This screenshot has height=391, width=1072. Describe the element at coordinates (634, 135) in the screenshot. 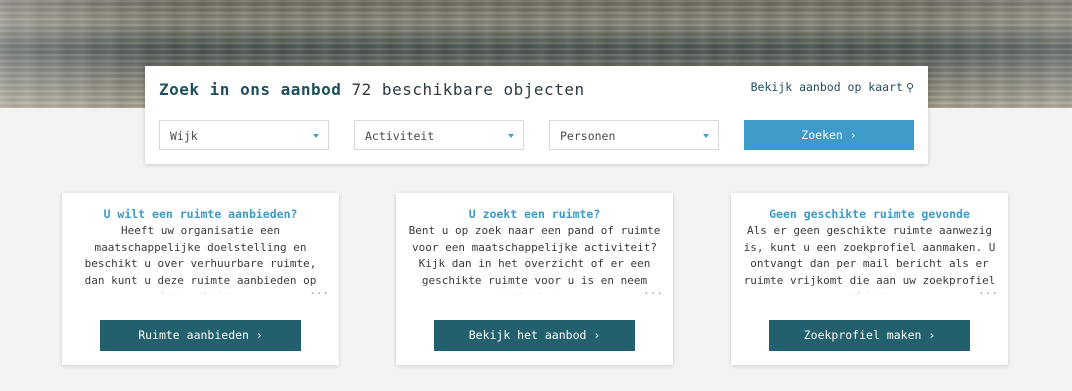

I see `personen-select: Personen` at that location.